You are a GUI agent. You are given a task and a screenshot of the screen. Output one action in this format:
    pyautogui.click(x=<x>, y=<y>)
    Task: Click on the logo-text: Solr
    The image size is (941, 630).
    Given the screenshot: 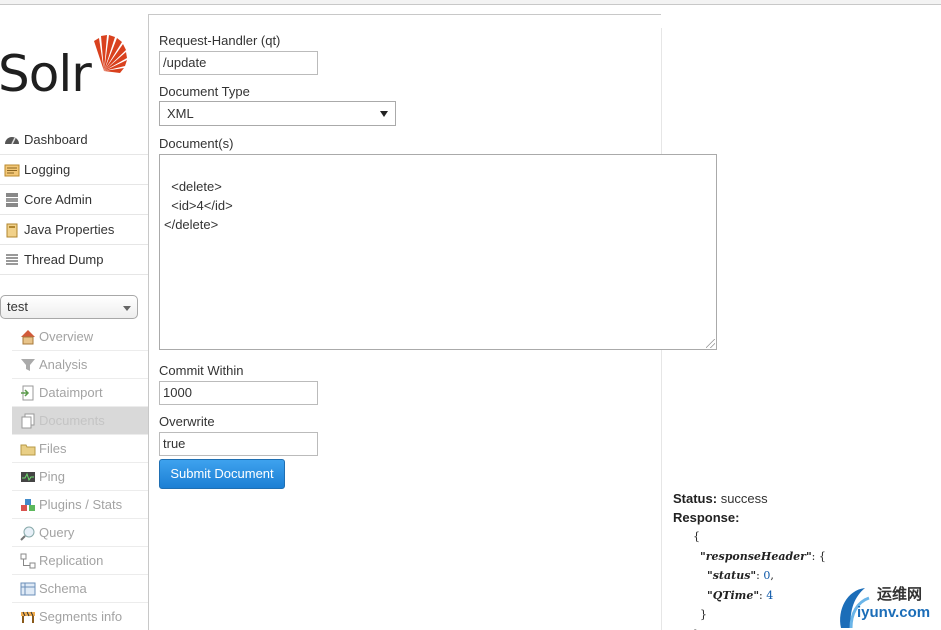 What is the action you would take?
    pyautogui.click(x=46, y=74)
    